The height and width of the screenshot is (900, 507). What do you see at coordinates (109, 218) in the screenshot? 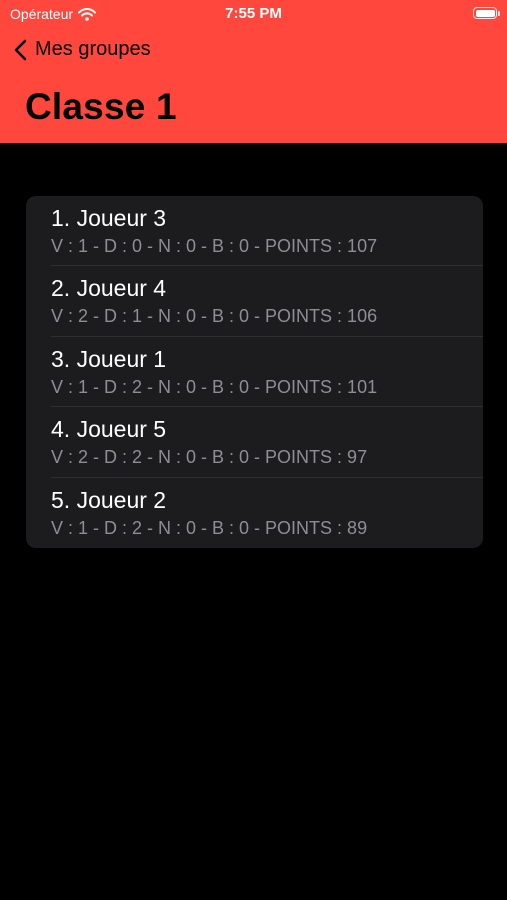
I see `player-rank-name: 1. Joueur 3` at bounding box center [109, 218].